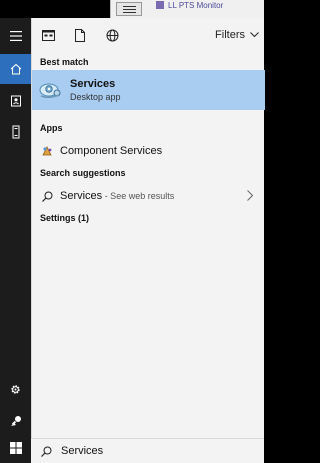 This screenshot has height=463, width=320. I want to click on component-services-icon, so click(47, 151).